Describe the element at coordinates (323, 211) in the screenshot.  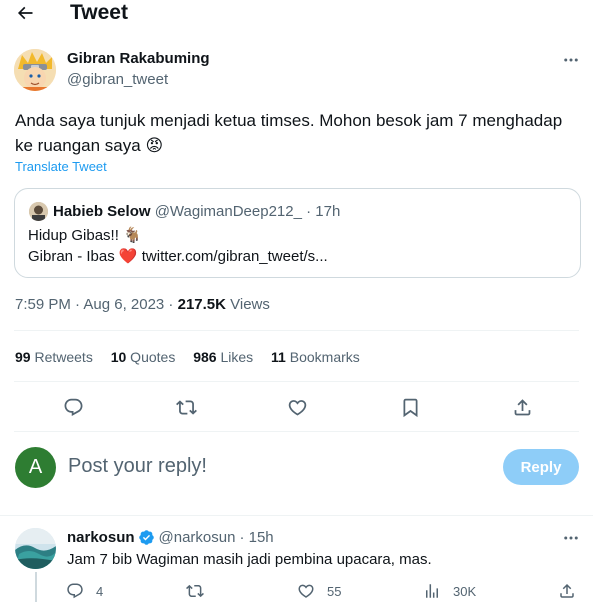
I see `quoted-time: · 17h` at that location.